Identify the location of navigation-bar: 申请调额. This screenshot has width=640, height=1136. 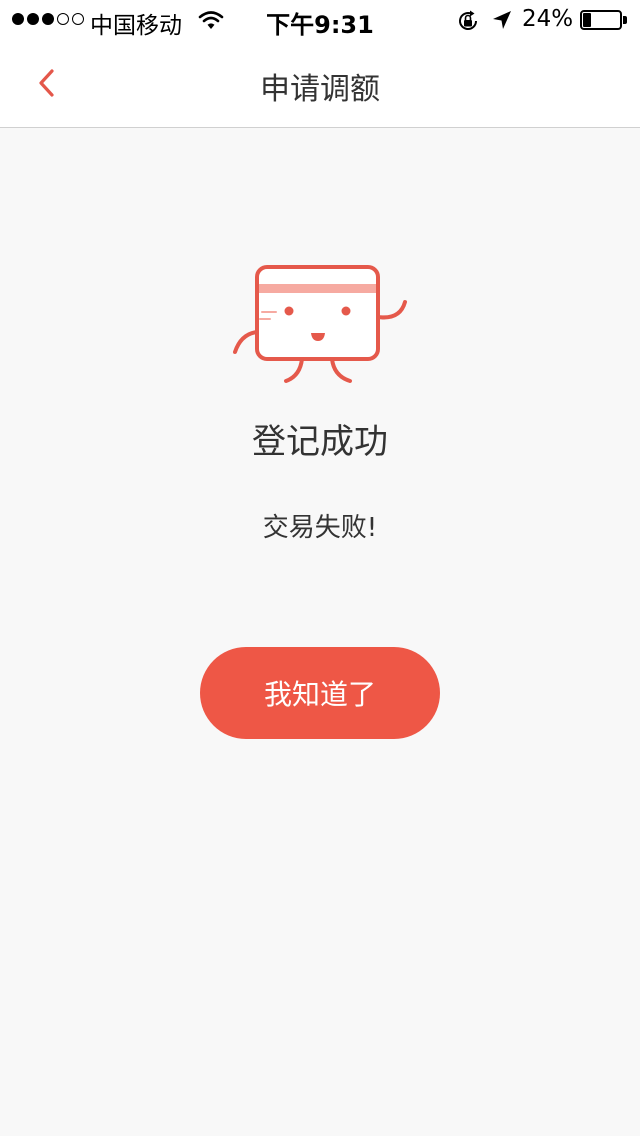
(320, 84).